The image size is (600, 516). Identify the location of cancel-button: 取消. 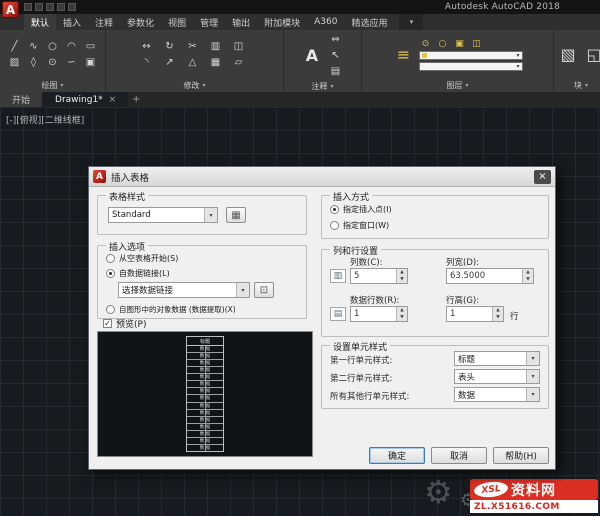
(459, 455).